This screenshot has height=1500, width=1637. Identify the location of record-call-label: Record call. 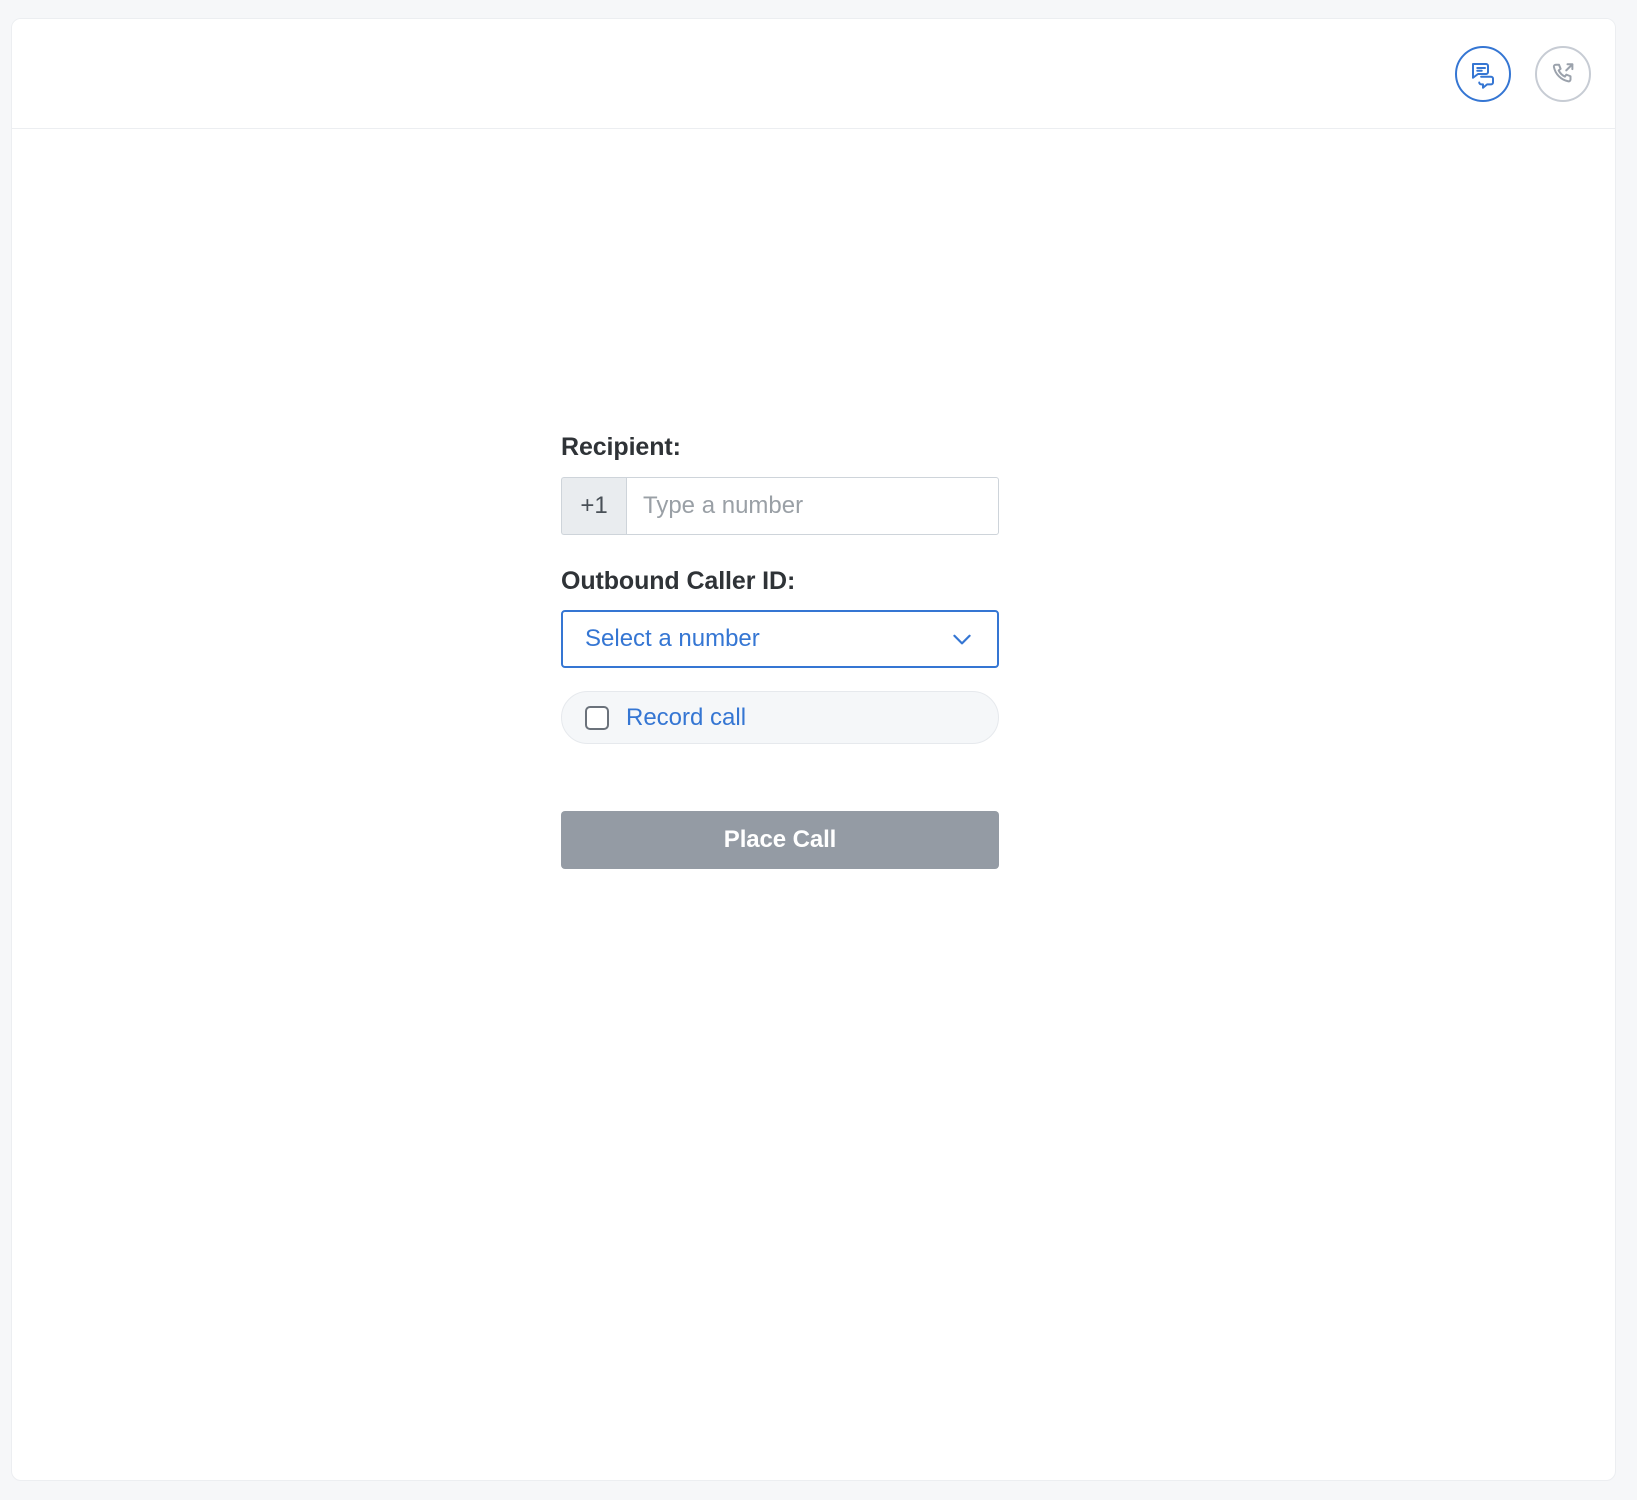
(686, 717).